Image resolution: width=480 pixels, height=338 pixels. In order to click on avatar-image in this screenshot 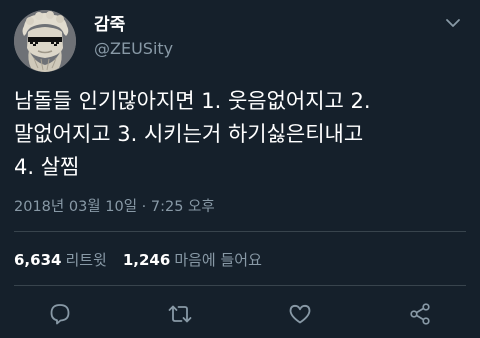, I will do `click(45, 41)`.